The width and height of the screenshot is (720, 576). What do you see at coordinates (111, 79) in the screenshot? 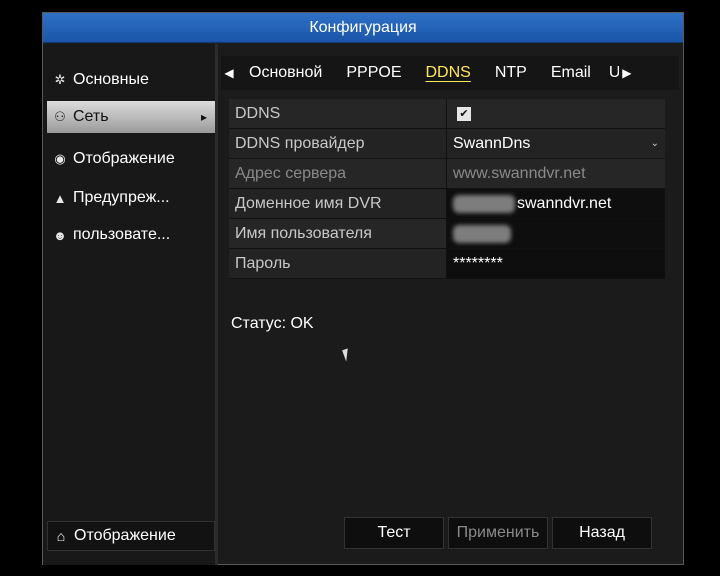
I see `sidebar-item-label: Основные` at bounding box center [111, 79].